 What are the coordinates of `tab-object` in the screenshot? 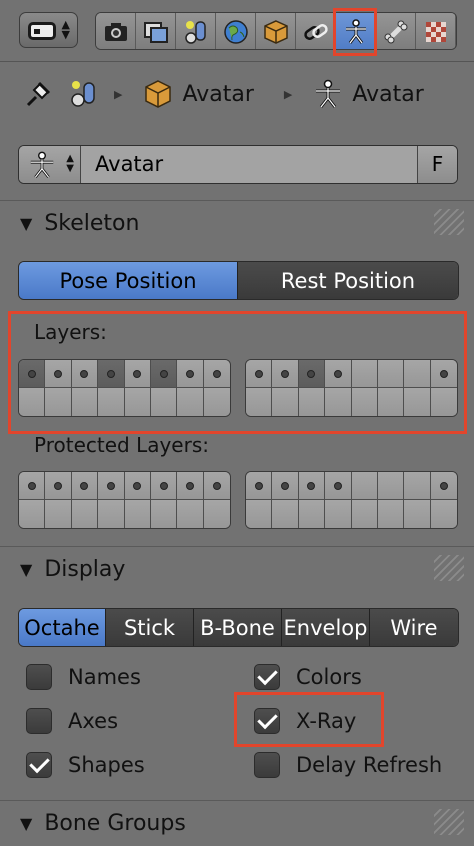 It's located at (276, 31).